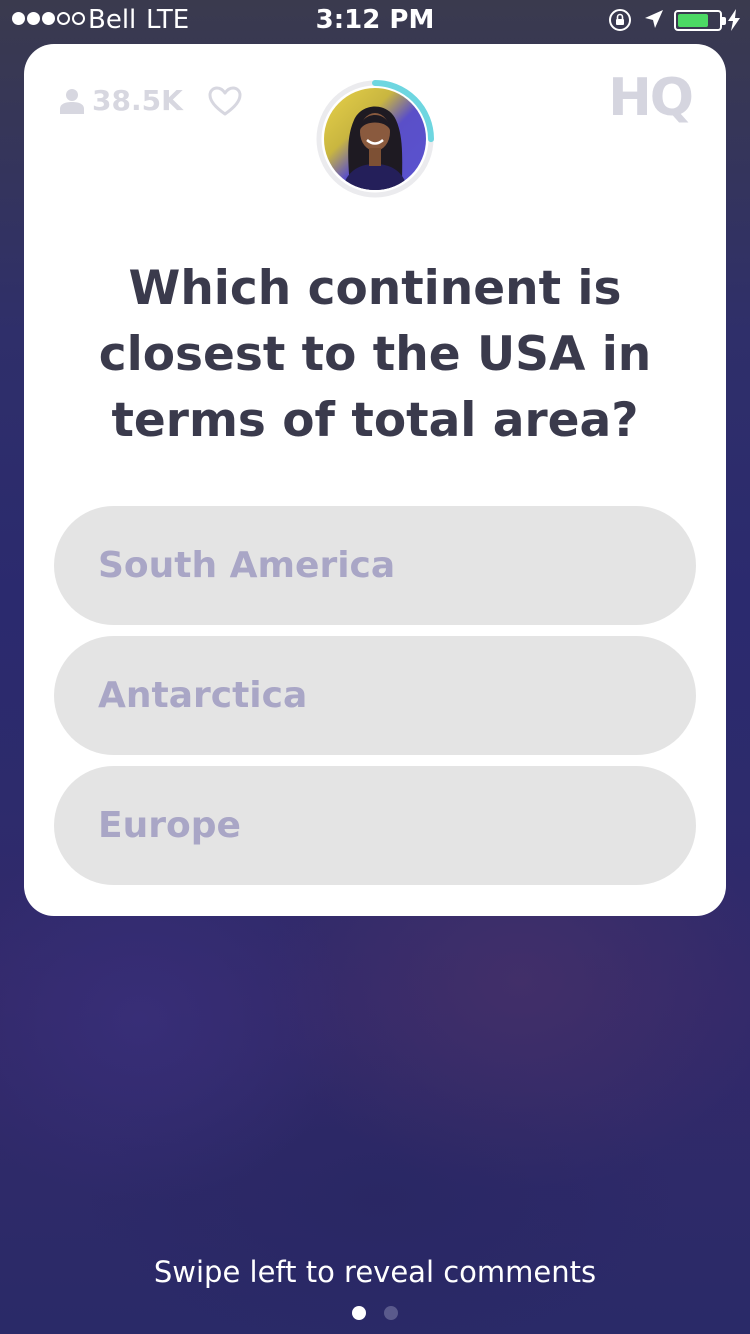 This screenshot has width=750, height=1334. I want to click on answer-option-2: Antarctica, so click(375, 695).